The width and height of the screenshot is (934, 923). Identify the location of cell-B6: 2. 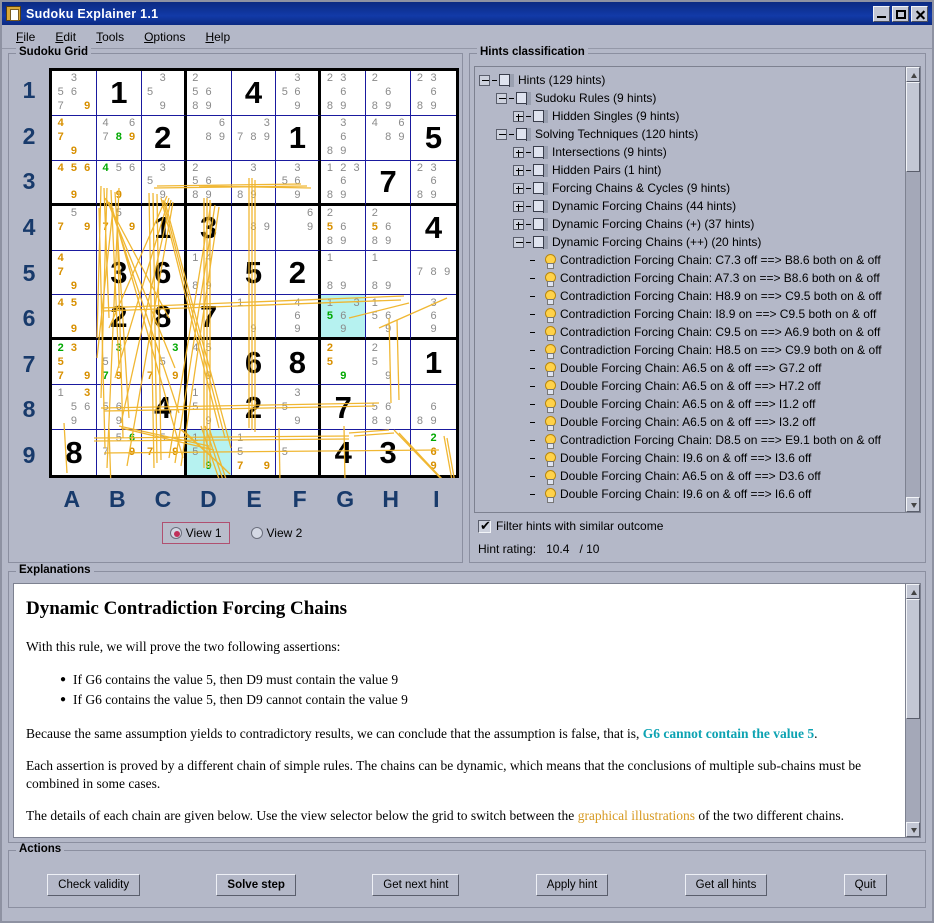
(119, 318).